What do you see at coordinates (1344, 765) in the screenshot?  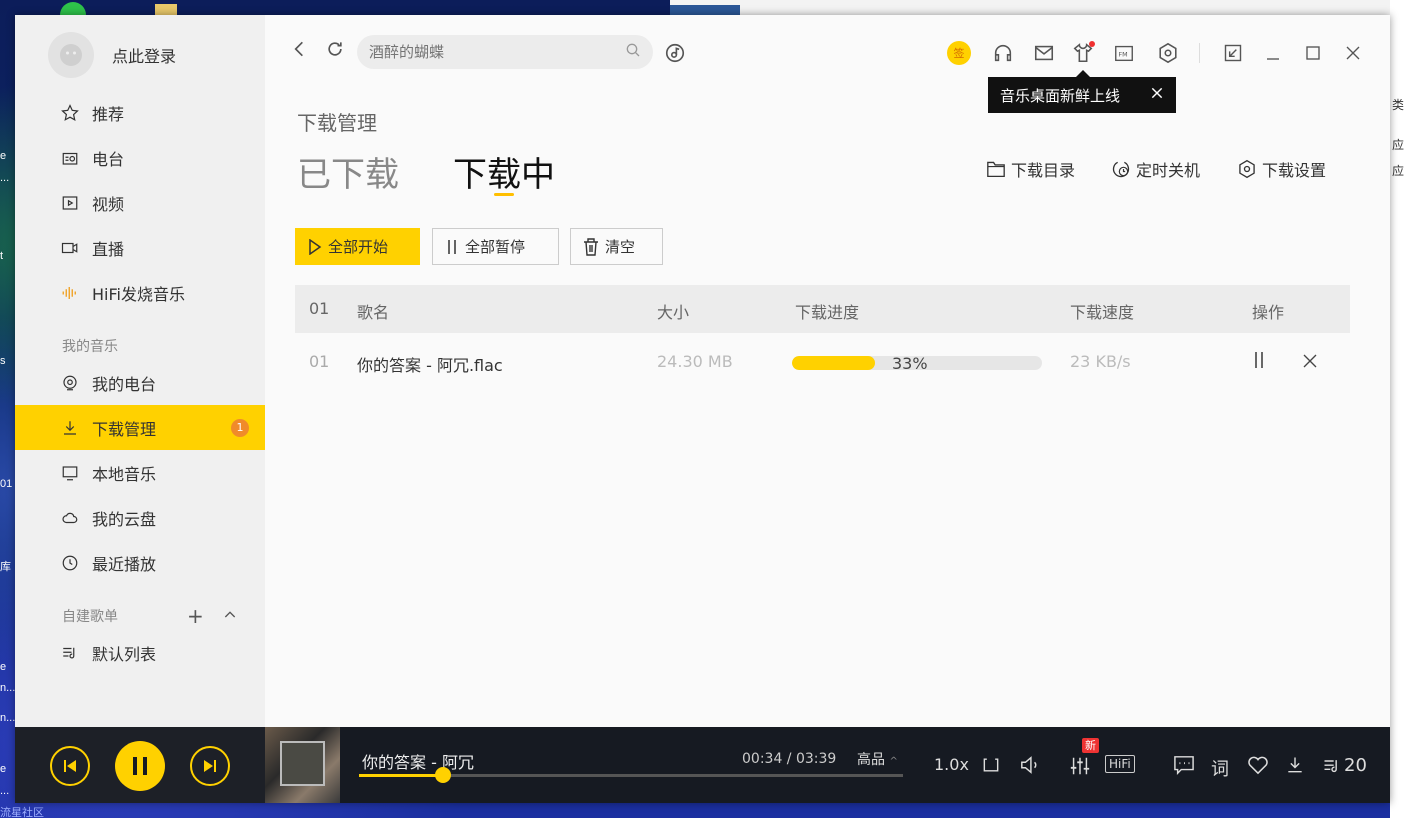 I see `playlist-queue-button: 20` at bounding box center [1344, 765].